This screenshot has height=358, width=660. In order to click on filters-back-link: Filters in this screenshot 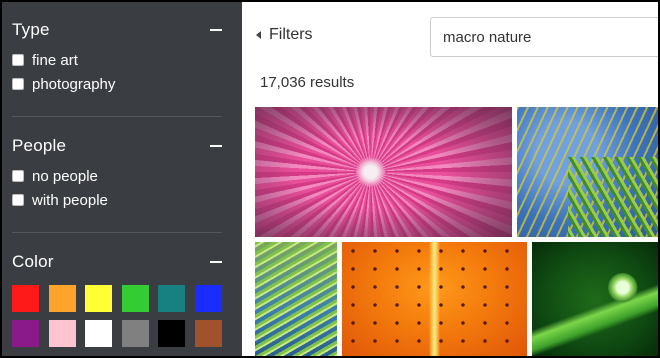, I will do `click(284, 35)`.